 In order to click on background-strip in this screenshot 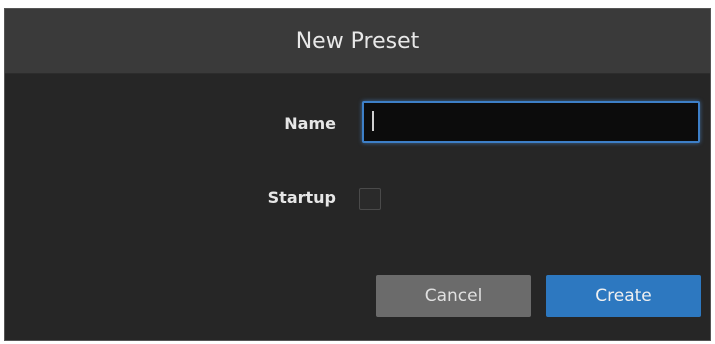, I will do `click(357, 4)`.